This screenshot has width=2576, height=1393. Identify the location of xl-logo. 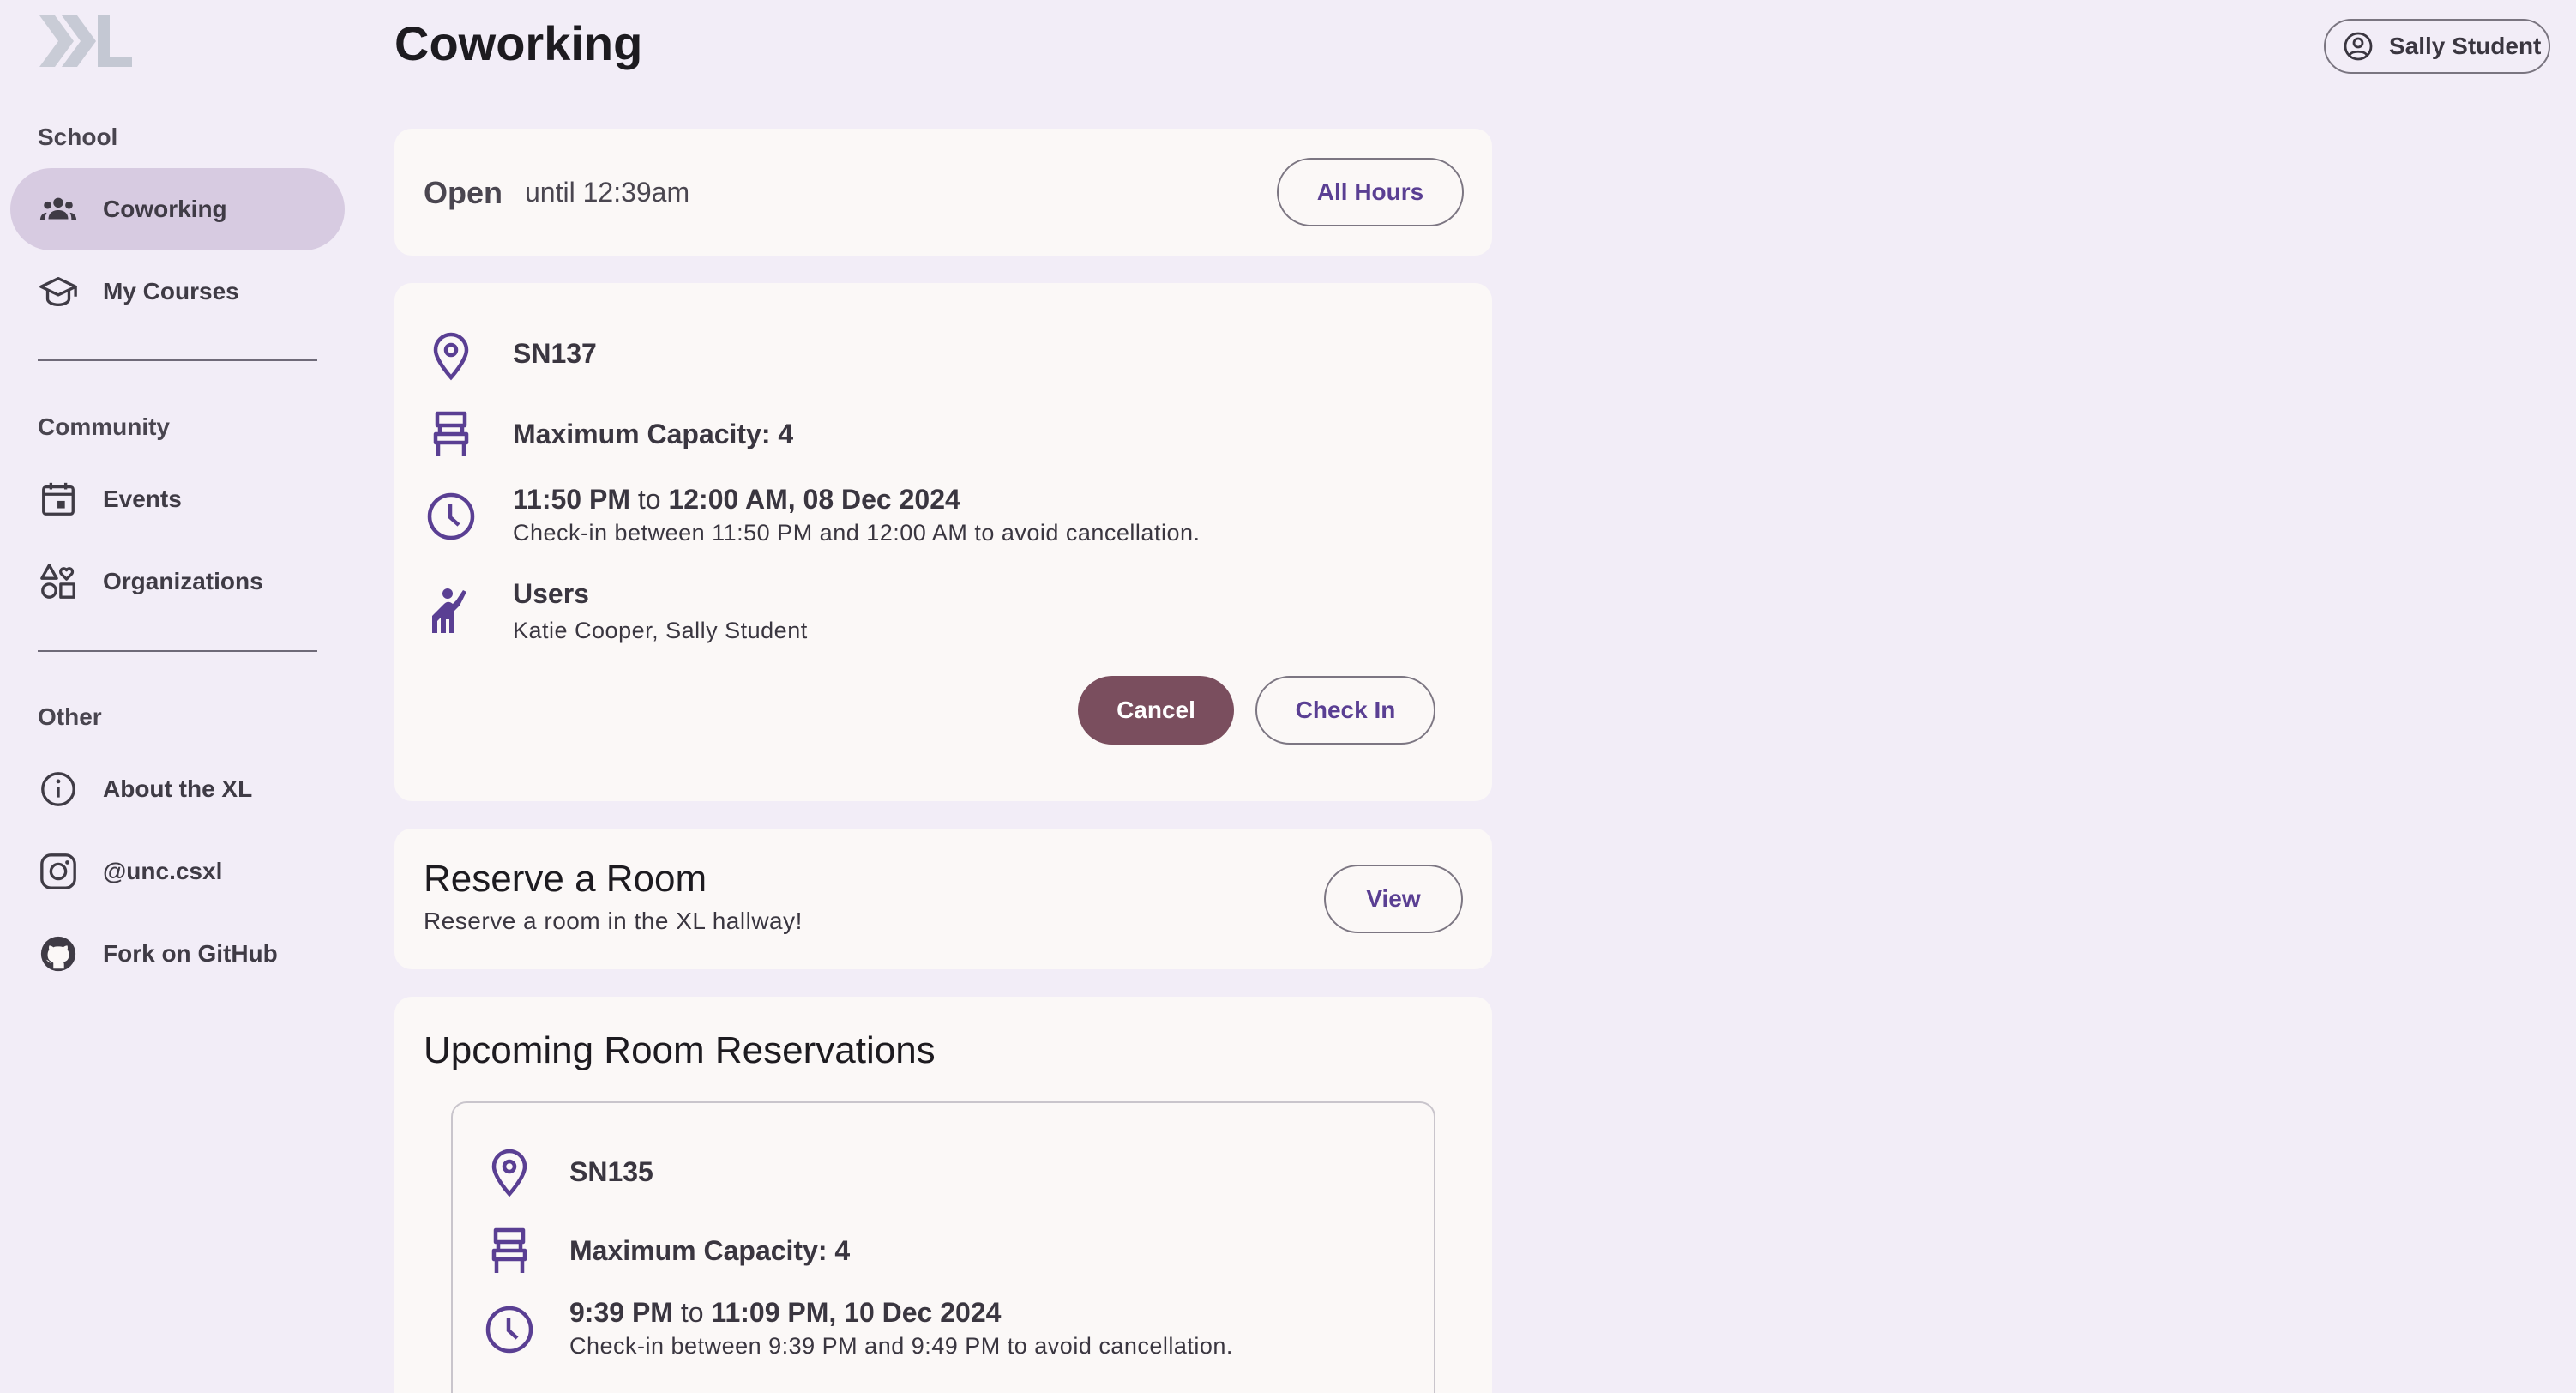
(85, 41).